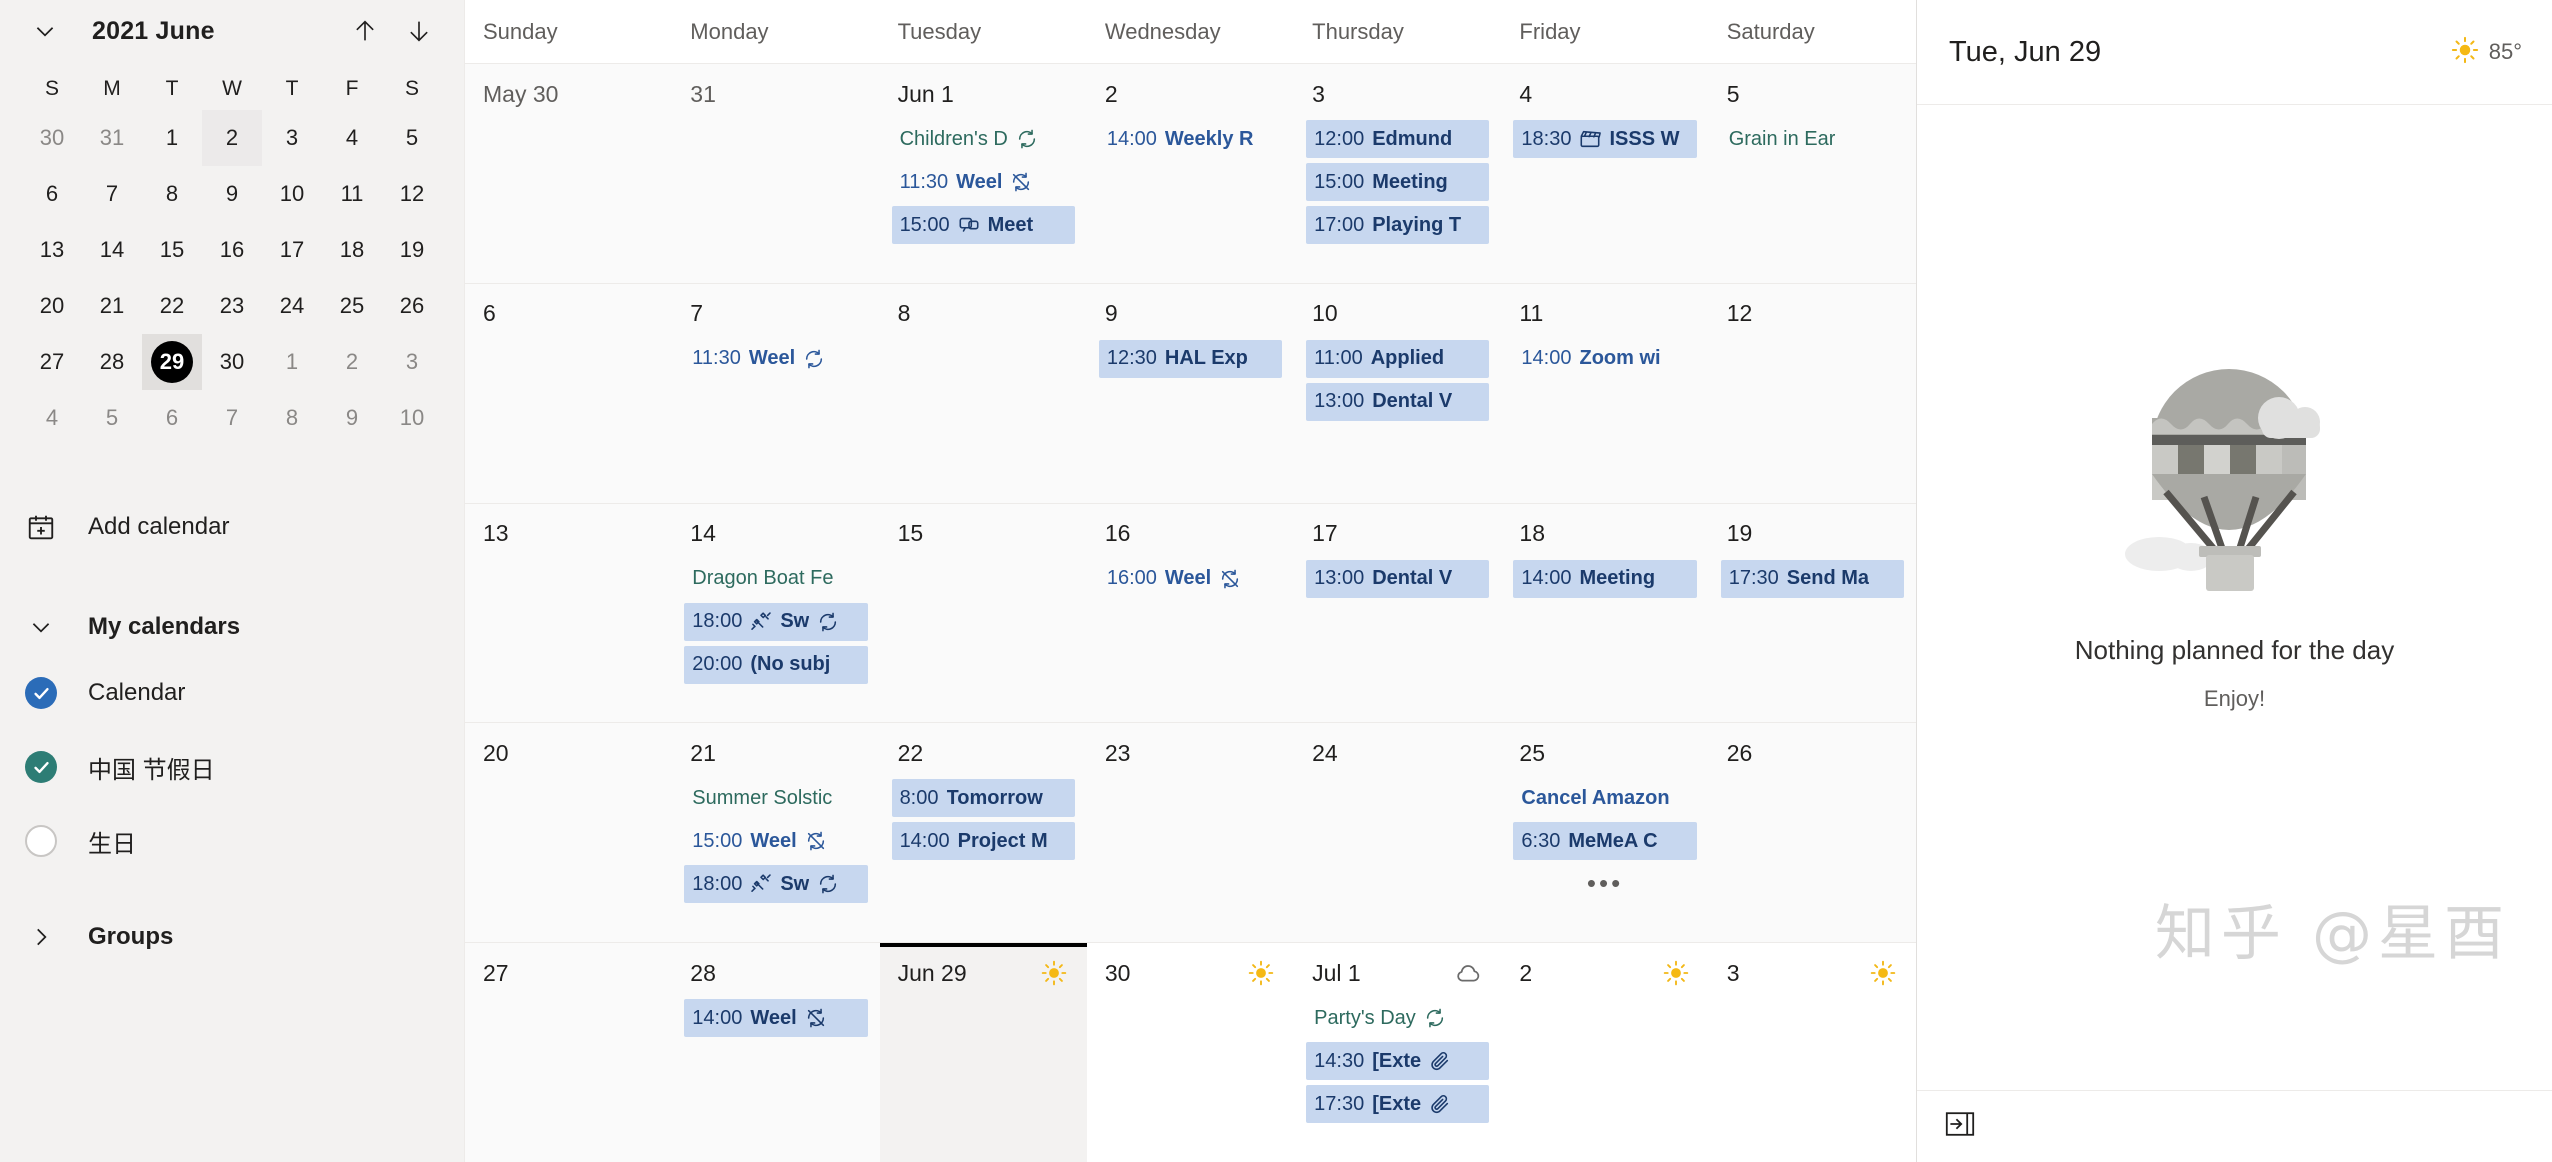 This screenshot has height=1162, width=2552. What do you see at coordinates (1605, 139) in the screenshot?
I see `calendar-event: 18:30 ISSS W` at bounding box center [1605, 139].